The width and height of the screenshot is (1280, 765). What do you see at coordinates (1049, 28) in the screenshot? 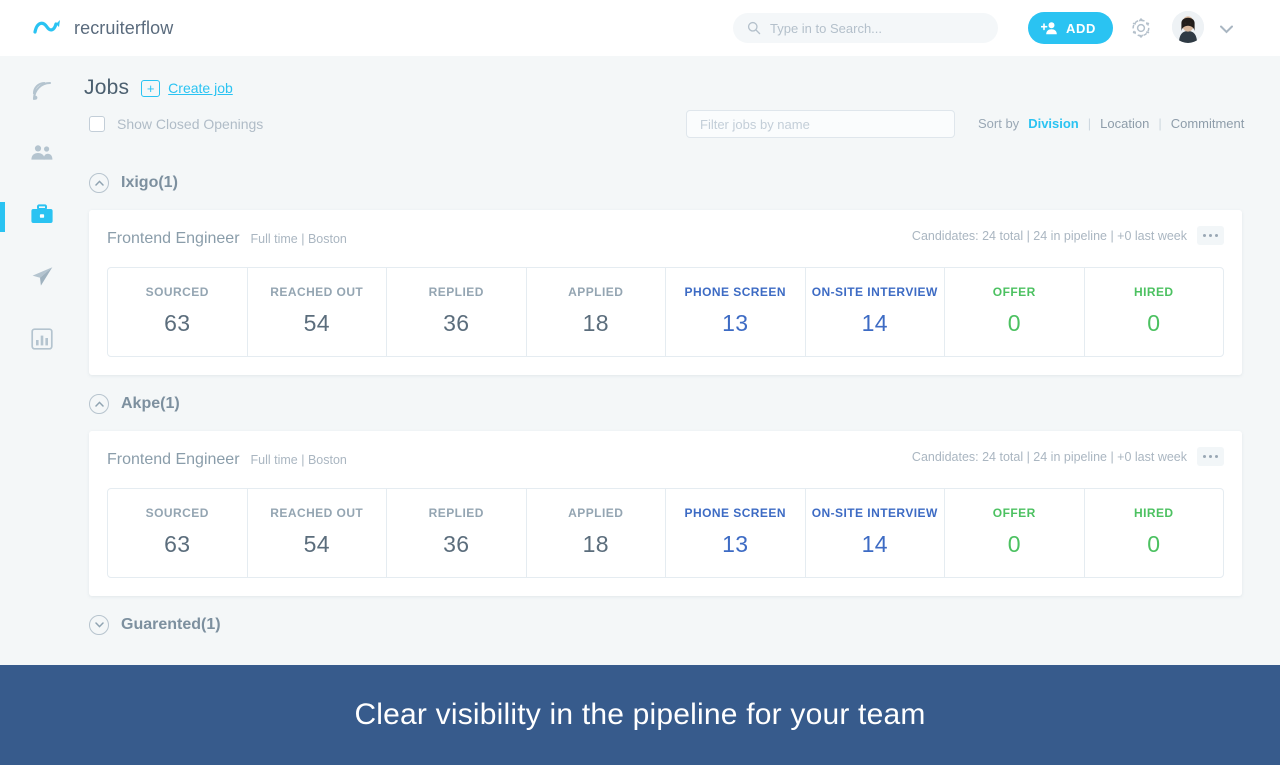
I see `add-person-icon` at bounding box center [1049, 28].